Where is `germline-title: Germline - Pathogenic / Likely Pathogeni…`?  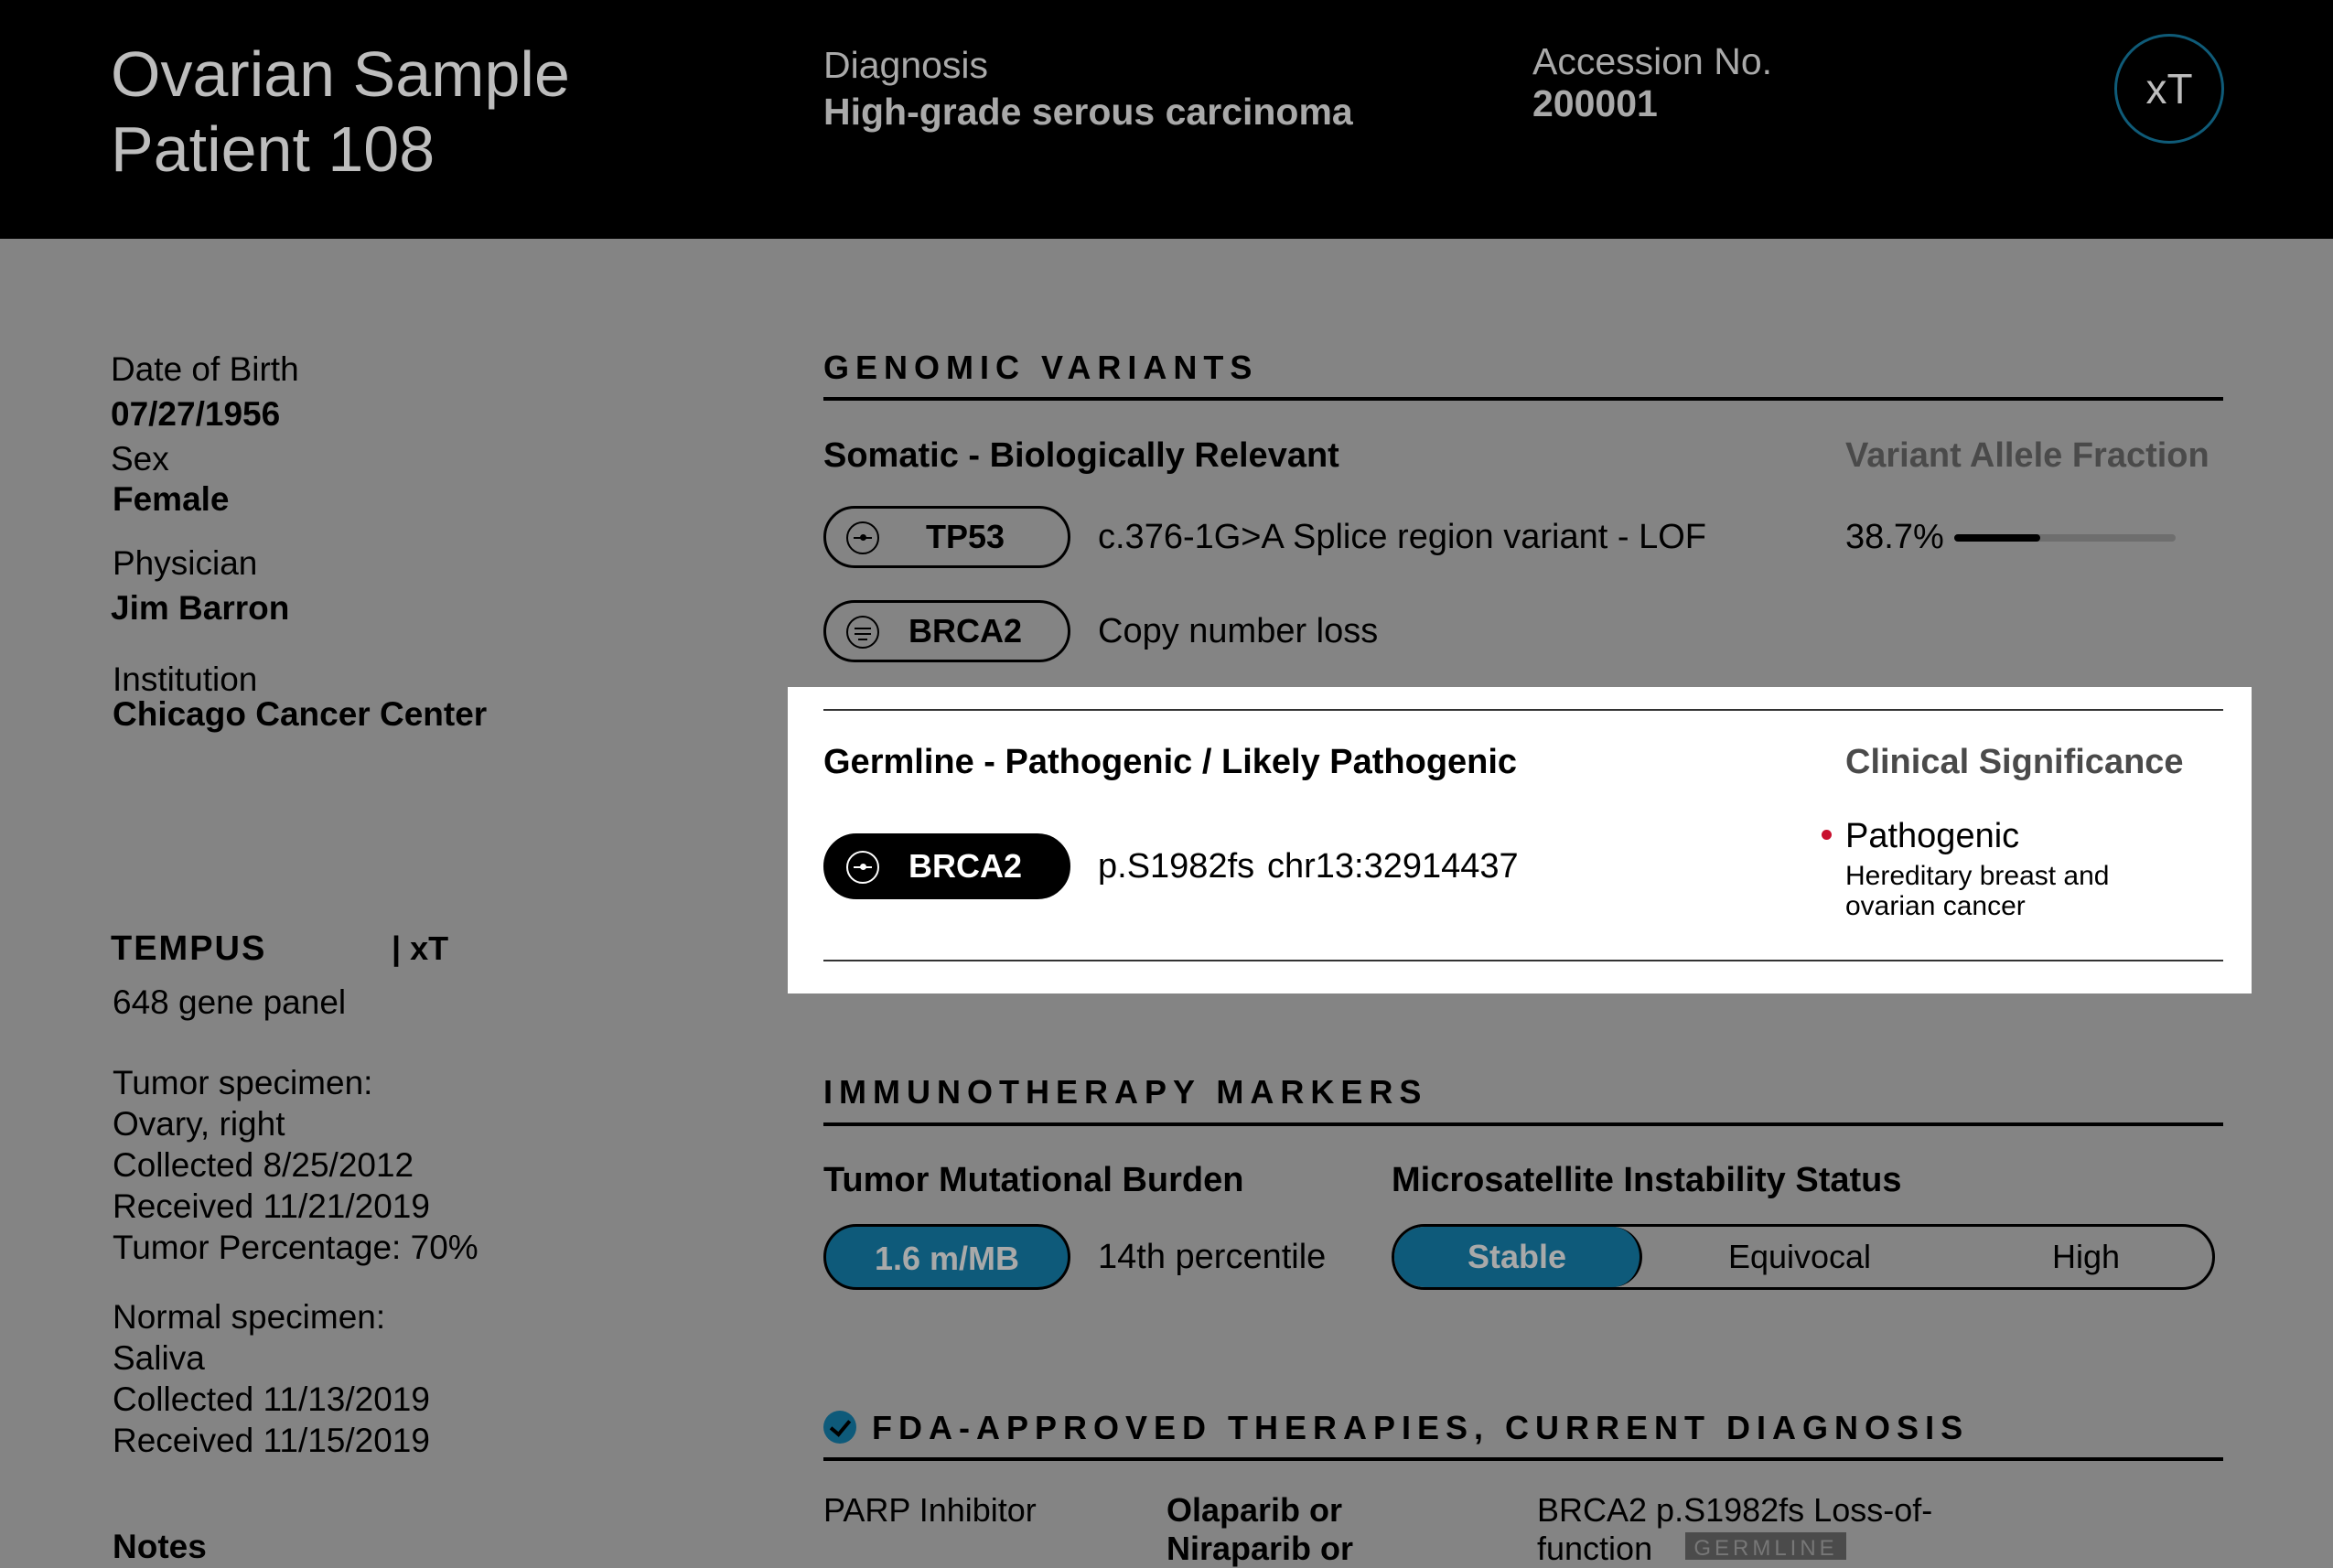 germline-title: Germline - Pathogenic / Likely Pathogeni… is located at coordinates (1170, 762).